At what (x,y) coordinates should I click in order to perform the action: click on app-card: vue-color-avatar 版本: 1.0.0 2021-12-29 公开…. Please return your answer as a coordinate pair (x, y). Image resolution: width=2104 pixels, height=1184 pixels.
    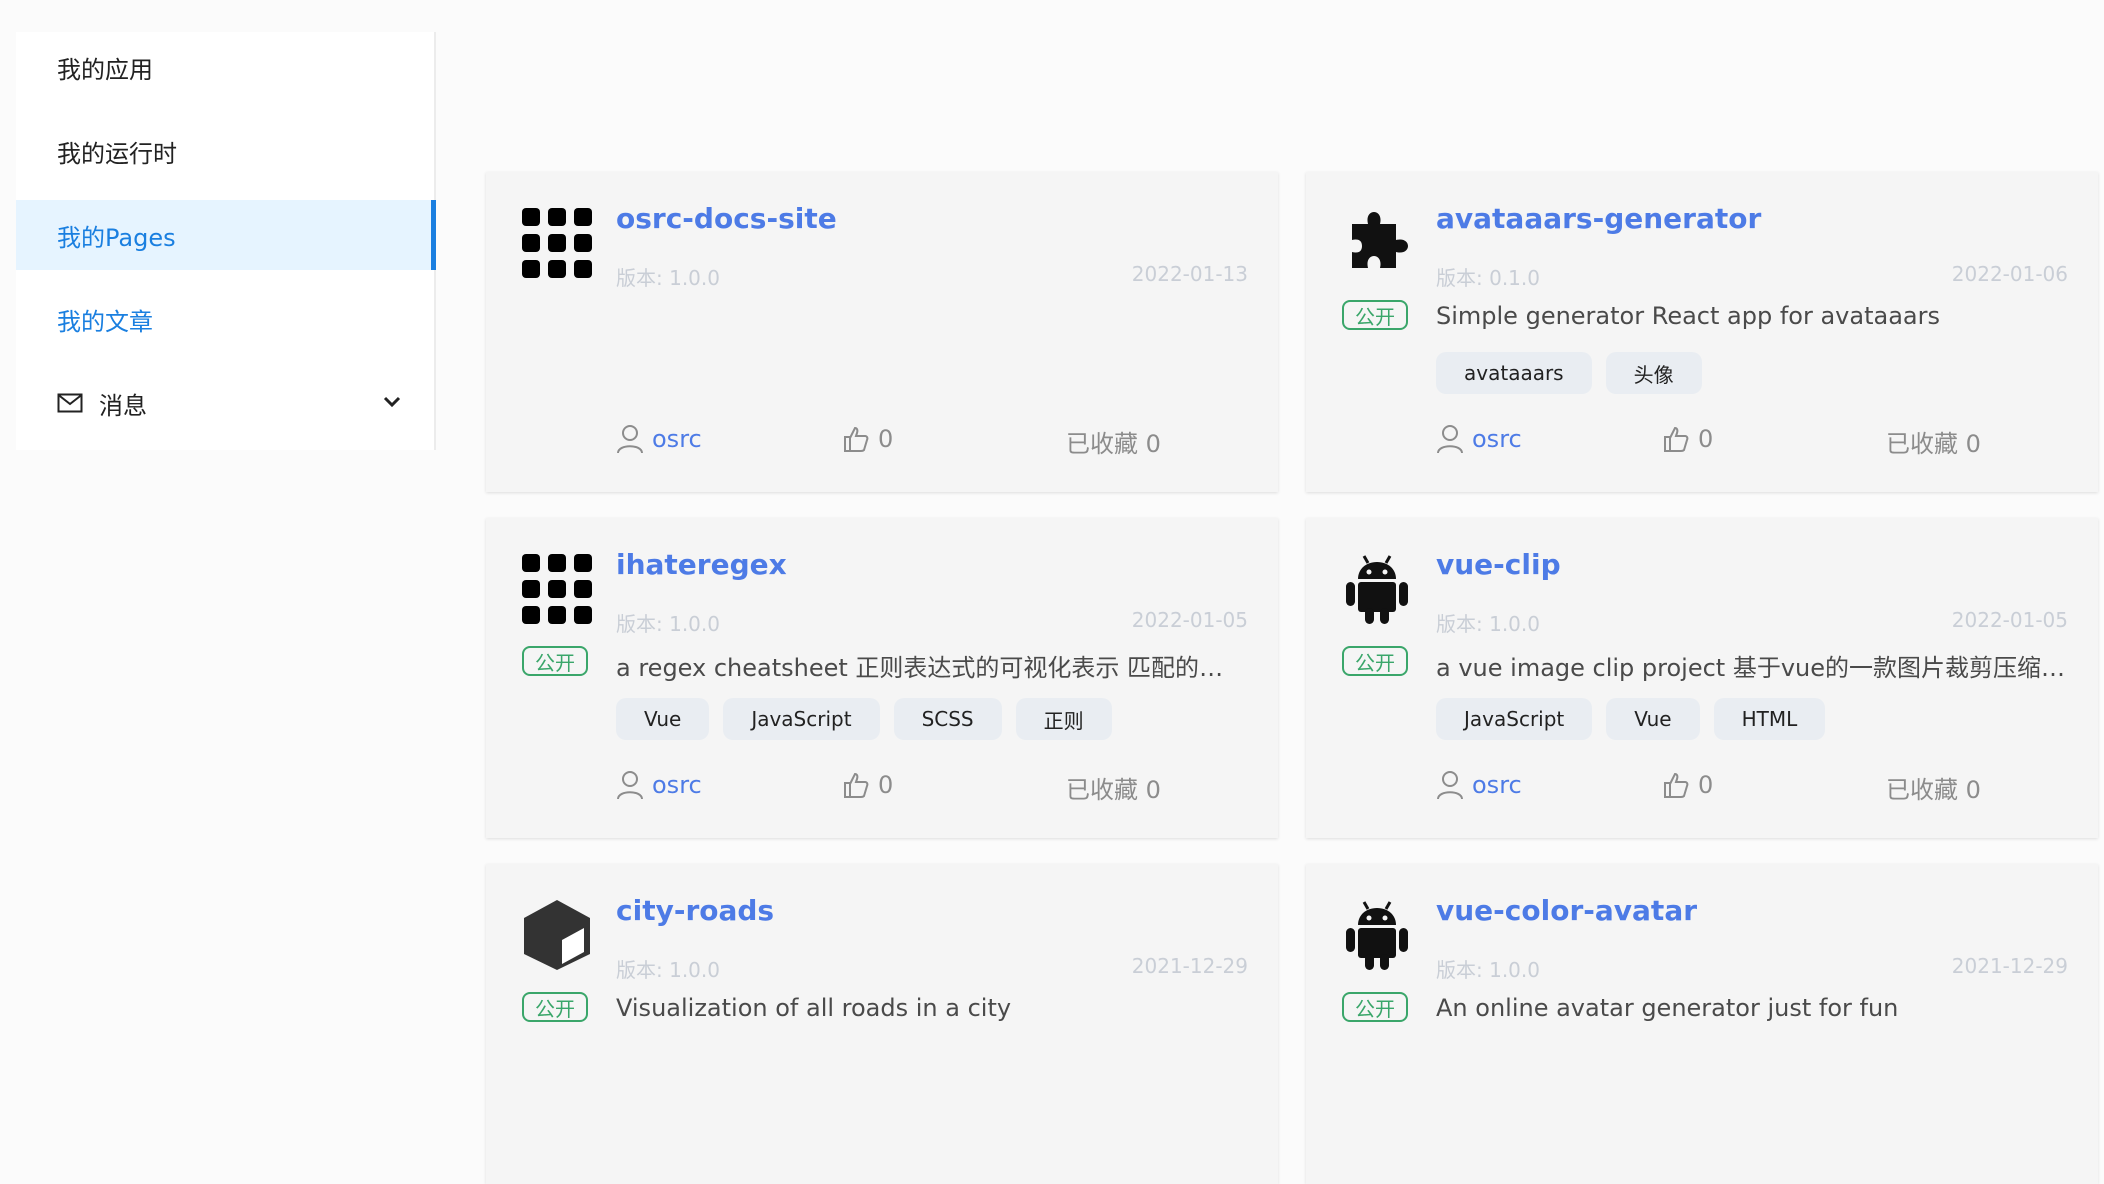
    Looking at the image, I should click on (1702, 1024).